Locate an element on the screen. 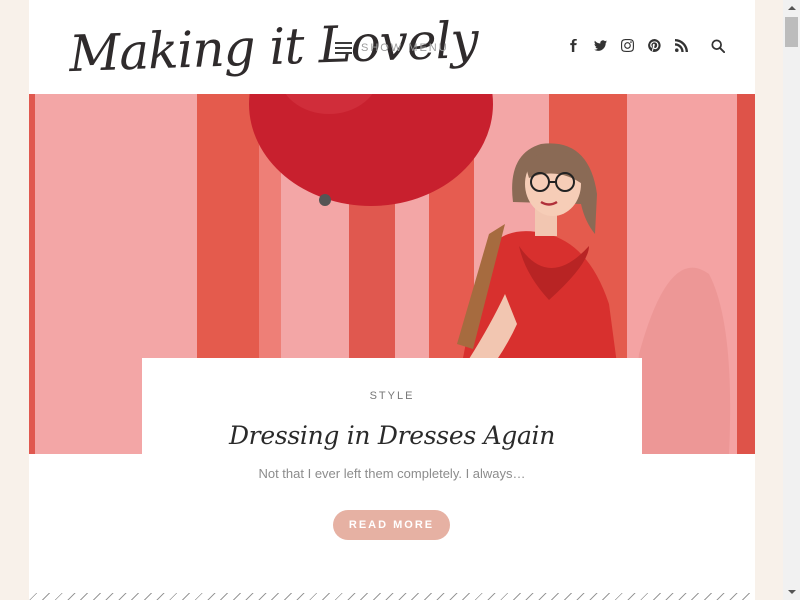  scroll-down-arrow-icon is located at coordinates (791, 591).